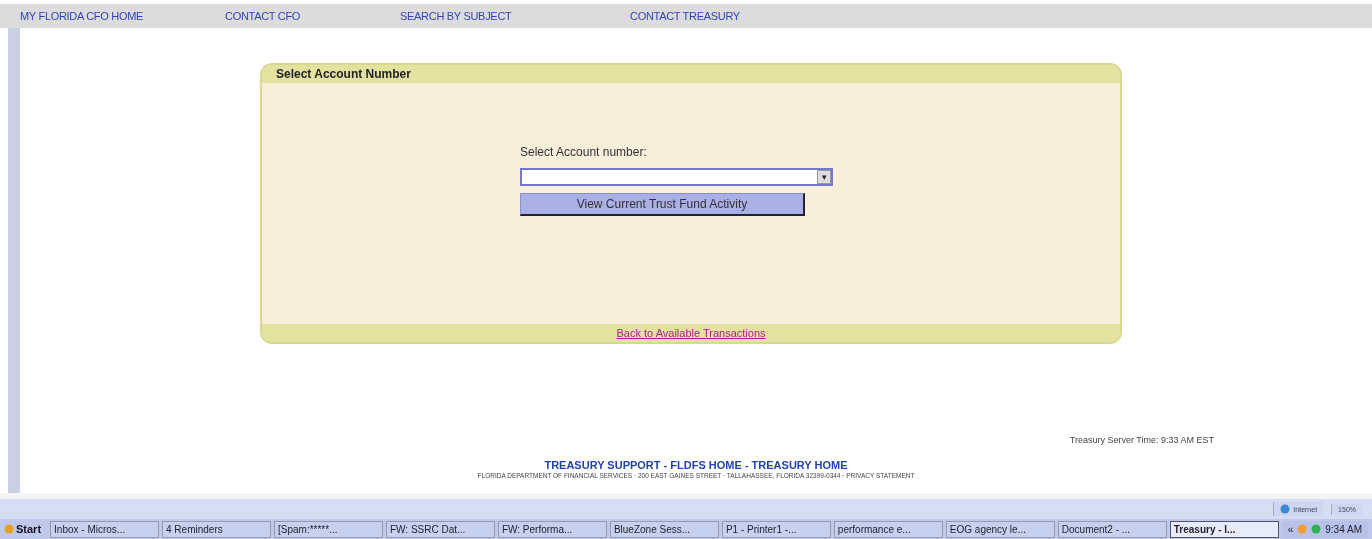 The height and width of the screenshot is (539, 1372). What do you see at coordinates (662, 204) in the screenshot?
I see `view-activity-button: View Current Trust Fund Activity` at bounding box center [662, 204].